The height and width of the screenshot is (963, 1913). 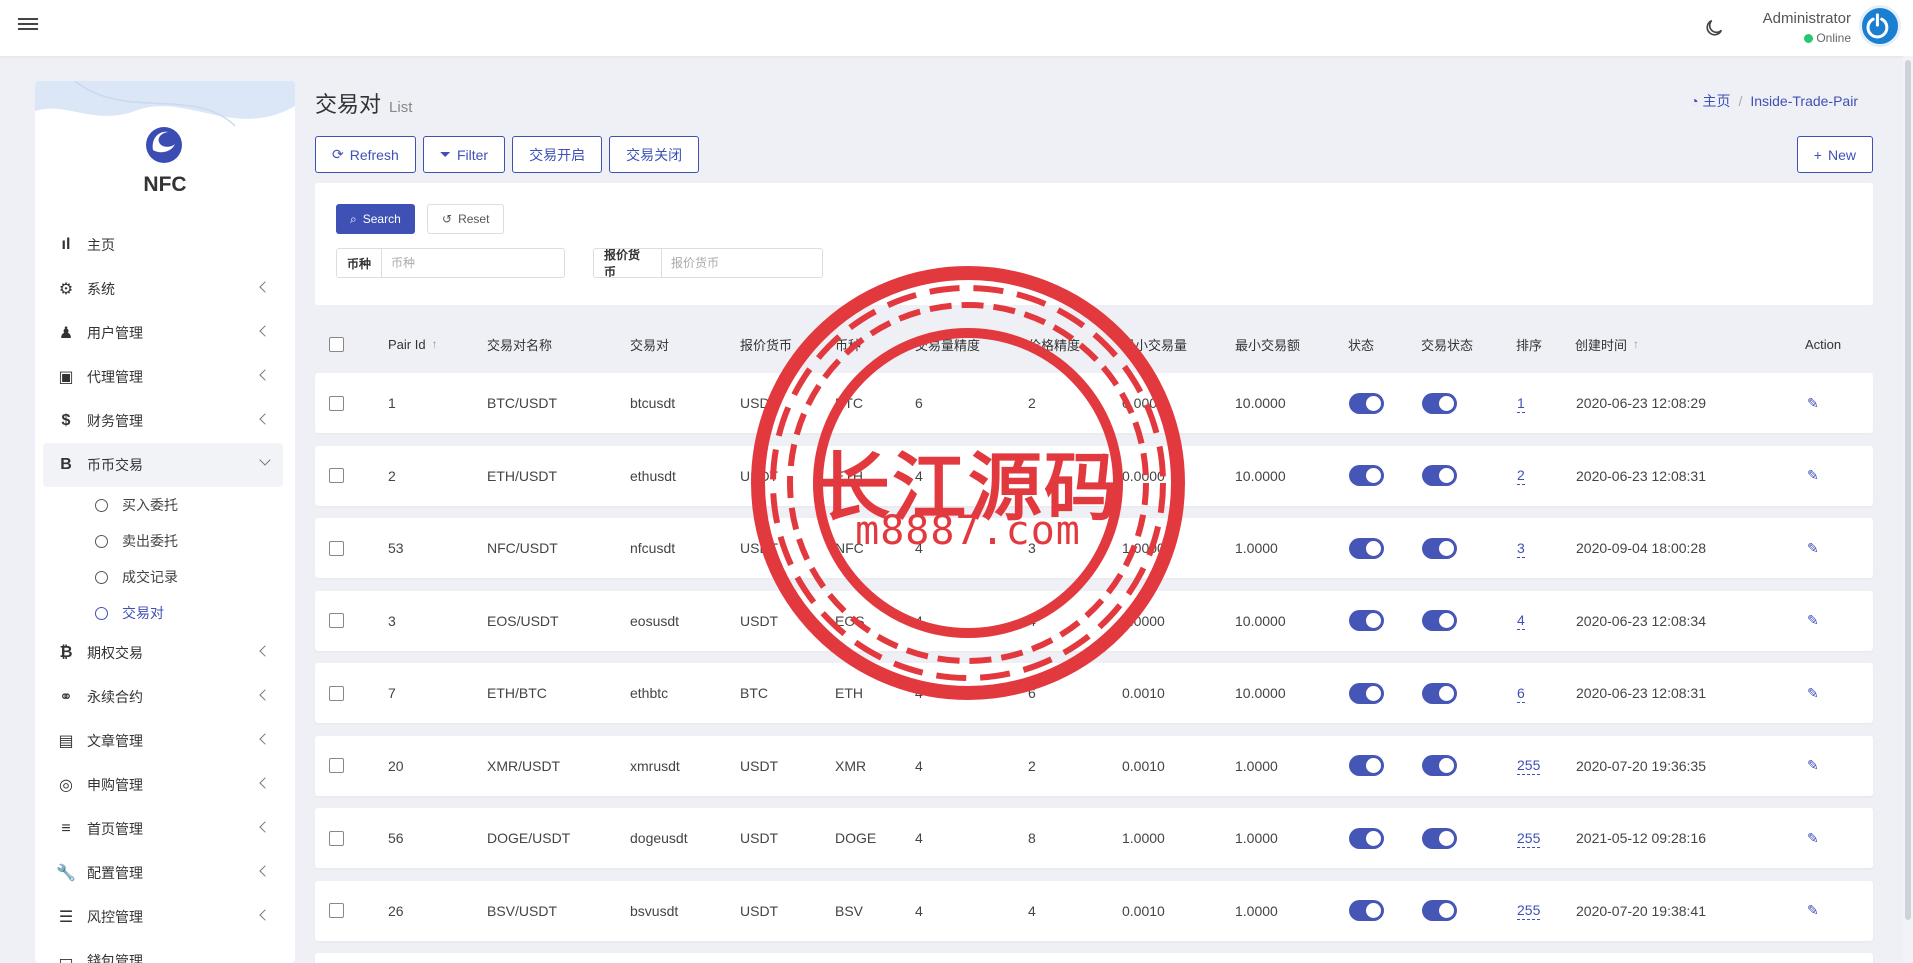 What do you see at coordinates (653, 475) in the screenshot?
I see `cell-pair-symbol: ethusdt` at bounding box center [653, 475].